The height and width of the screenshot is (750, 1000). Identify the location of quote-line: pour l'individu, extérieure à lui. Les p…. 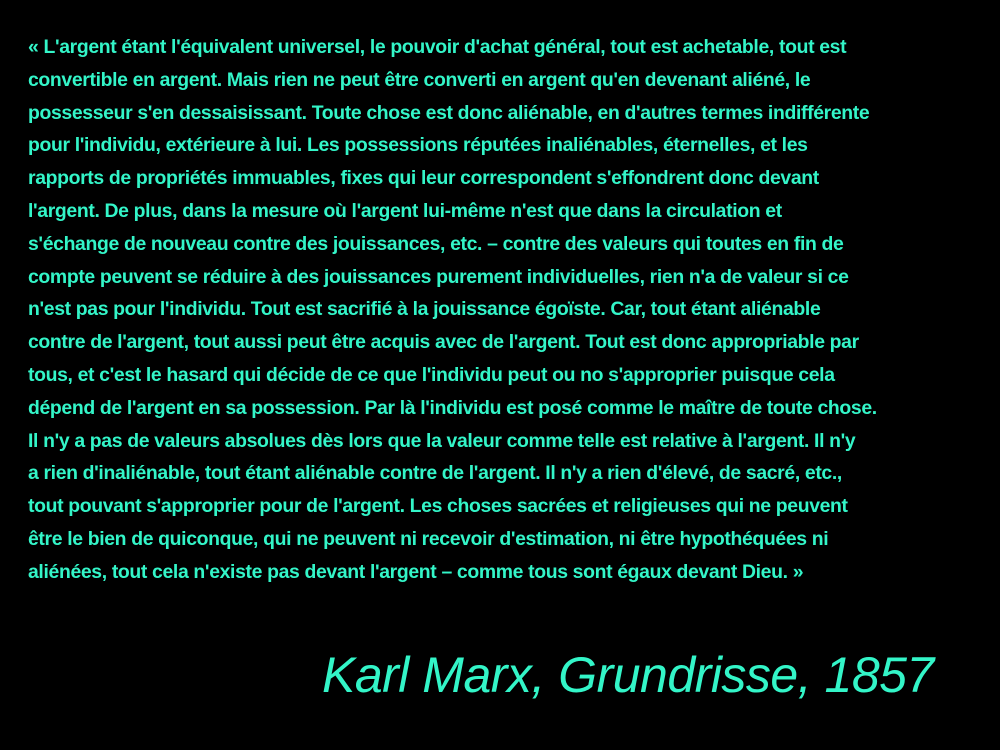
(418, 145).